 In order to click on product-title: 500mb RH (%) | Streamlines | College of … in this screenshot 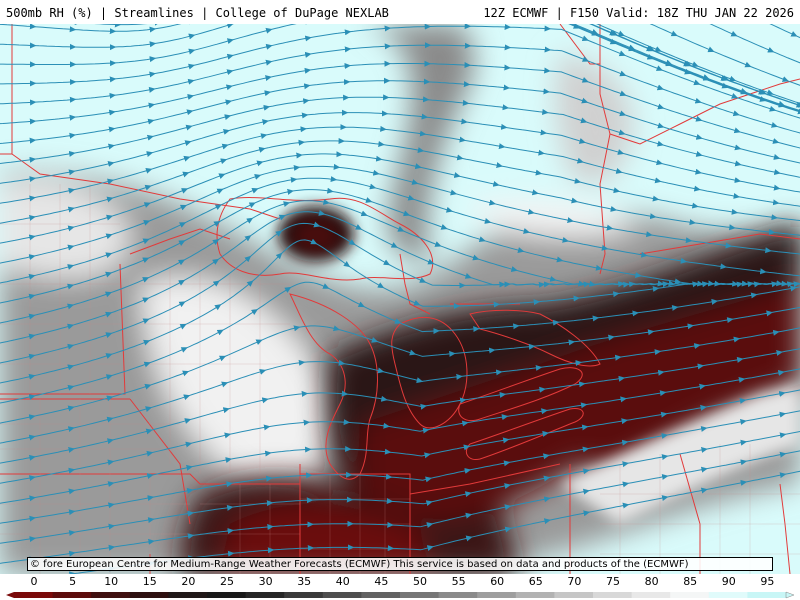, I will do `click(197, 13)`.